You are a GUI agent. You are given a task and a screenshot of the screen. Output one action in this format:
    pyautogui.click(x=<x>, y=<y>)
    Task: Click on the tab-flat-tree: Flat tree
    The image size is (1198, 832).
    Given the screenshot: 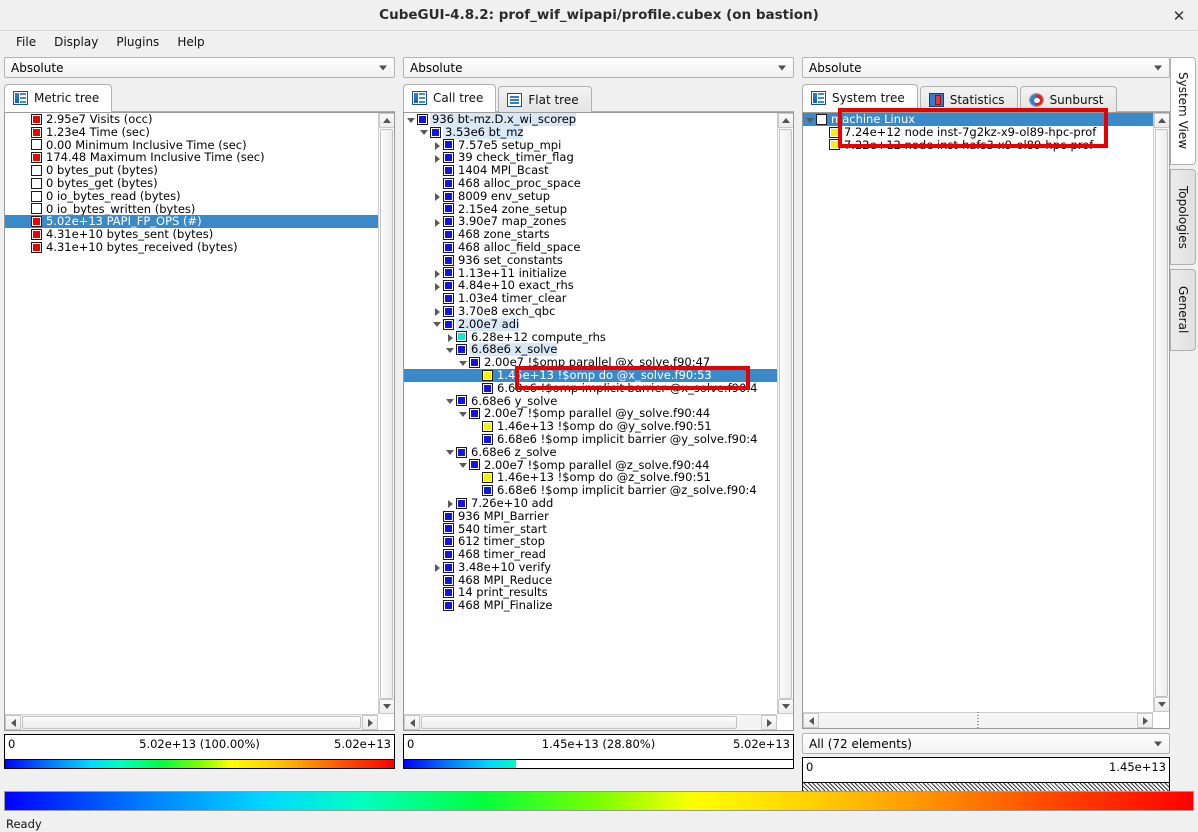 What is the action you would take?
    pyautogui.click(x=545, y=99)
    